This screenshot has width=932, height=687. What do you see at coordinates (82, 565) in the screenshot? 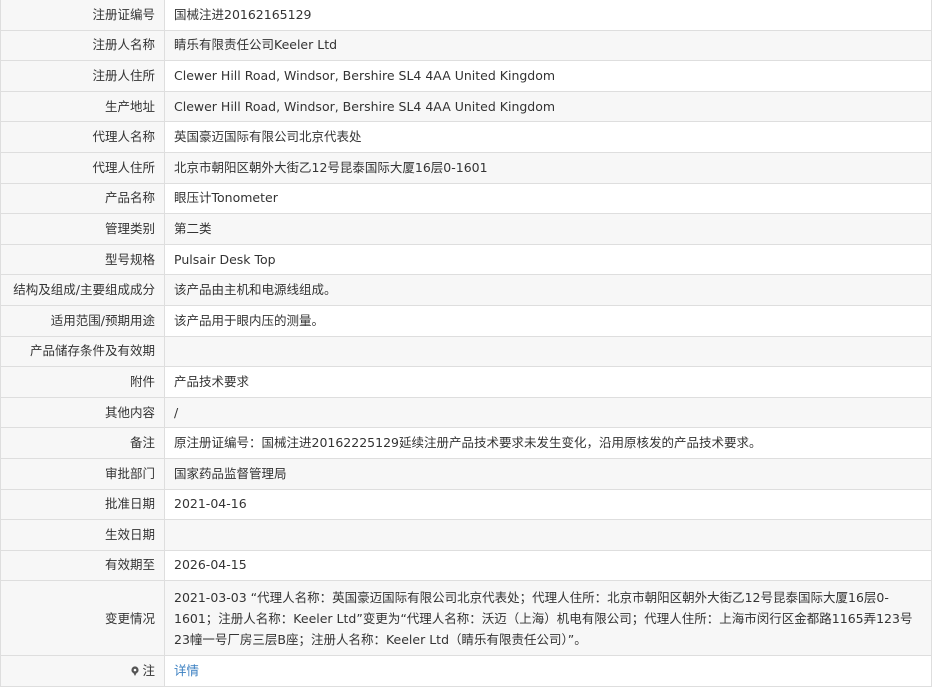
I see `field-label: 有效期至` at bounding box center [82, 565].